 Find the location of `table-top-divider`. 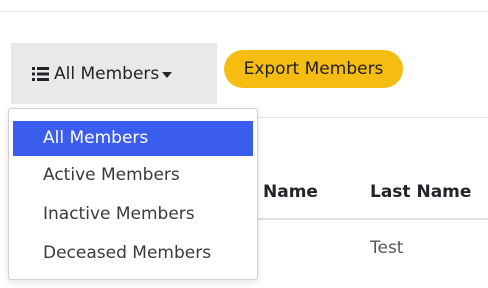

table-top-divider is located at coordinates (356, 117).